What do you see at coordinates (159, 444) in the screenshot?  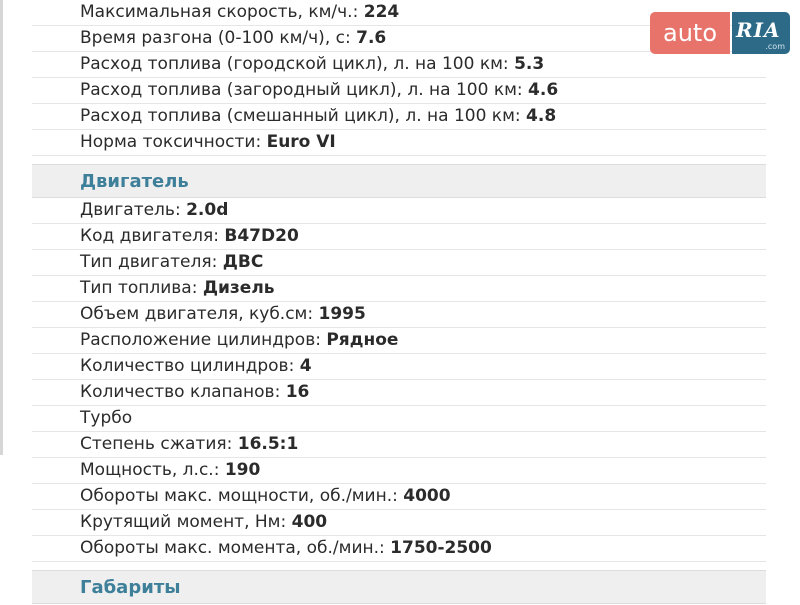 I see `spec-label: Степень сжатия:` at bounding box center [159, 444].